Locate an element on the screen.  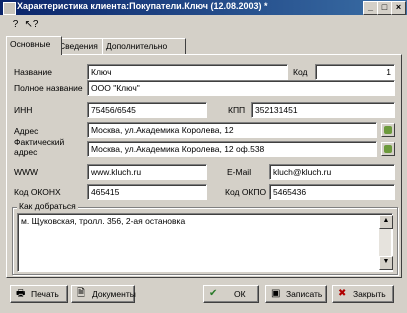
maximize-button: □ is located at coordinates (384, 8).